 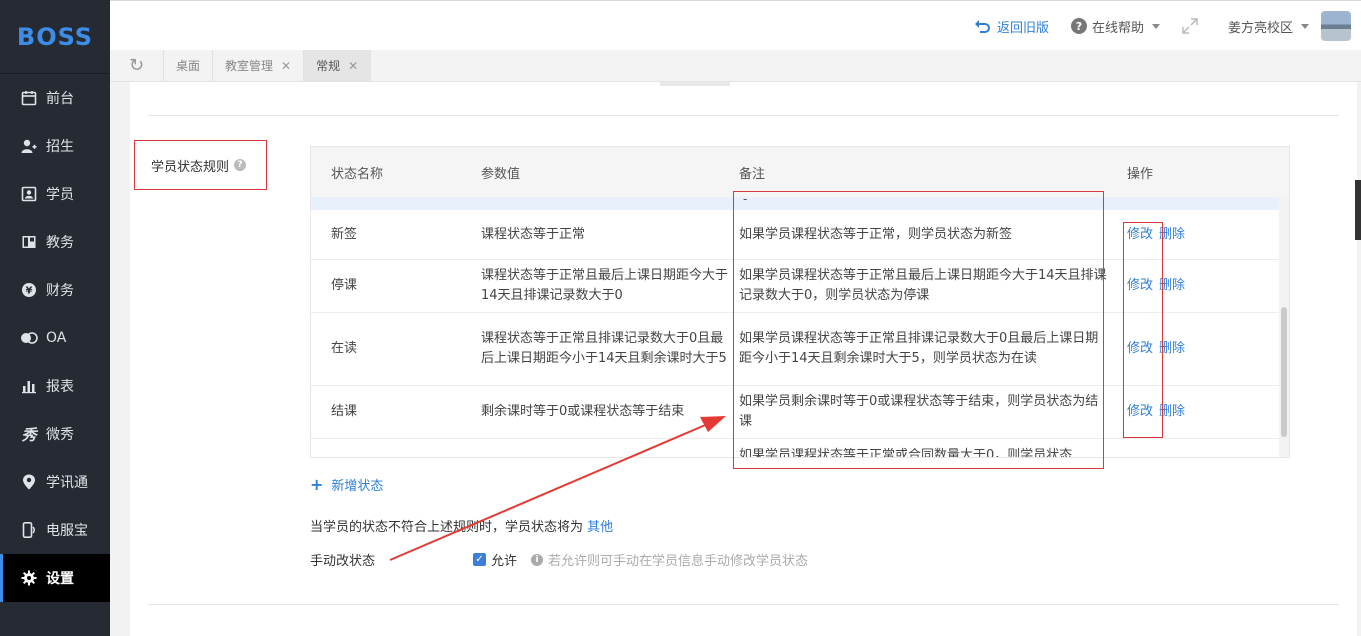 I want to click on section-title-label: 学员状态规则, so click(x=190, y=167).